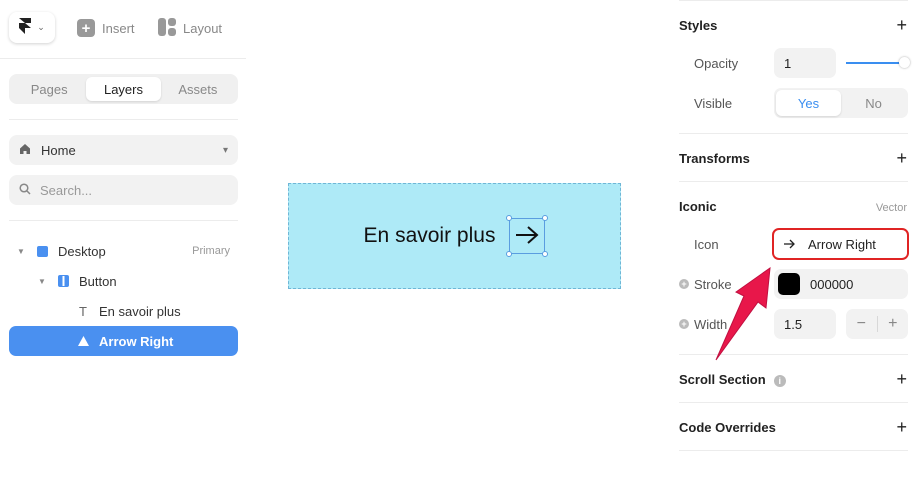  What do you see at coordinates (123, 251) in the screenshot?
I see `layer-row-desktop: ▼ Desktop Primary` at bounding box center [123, 251].